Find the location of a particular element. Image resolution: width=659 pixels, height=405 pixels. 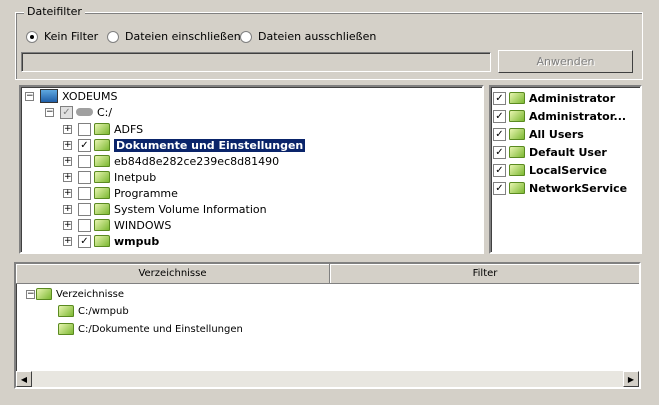

subfolder-item: ✓ NetworkService is located at coordinates (560, 188).